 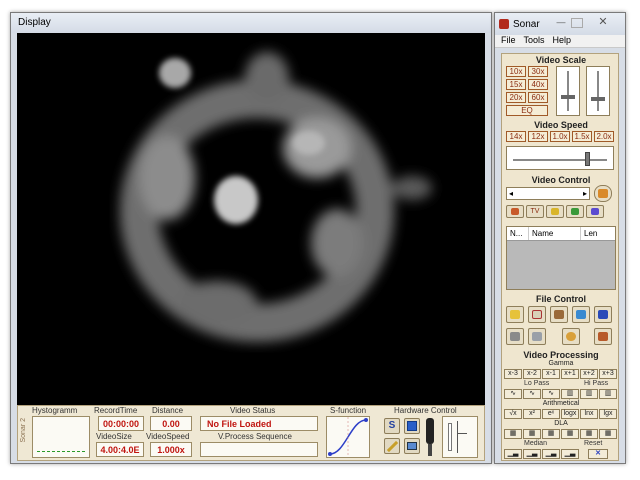 I want to click on reset-label: Reset, so click(x=593, y=443).